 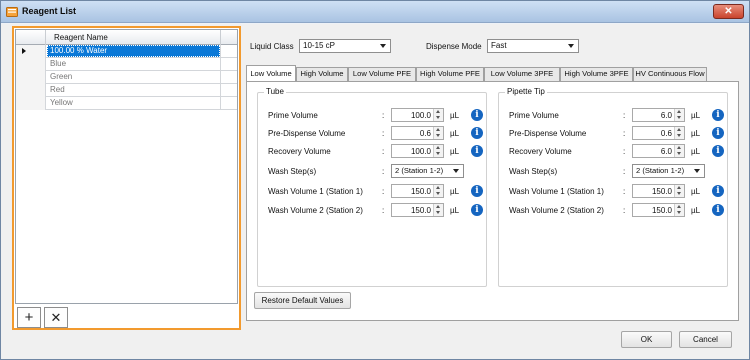 I want to click on table-row: 100.00 % Water, so click(x=126, y=51).